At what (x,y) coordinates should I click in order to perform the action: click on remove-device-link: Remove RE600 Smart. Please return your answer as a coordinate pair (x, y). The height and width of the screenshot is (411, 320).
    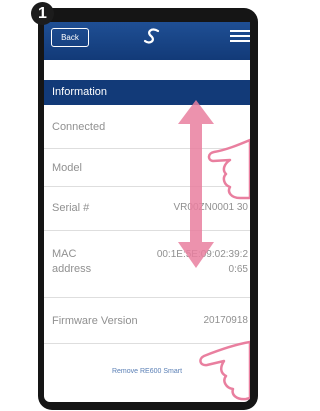
    Looking at the image, I should click on (147, 371).